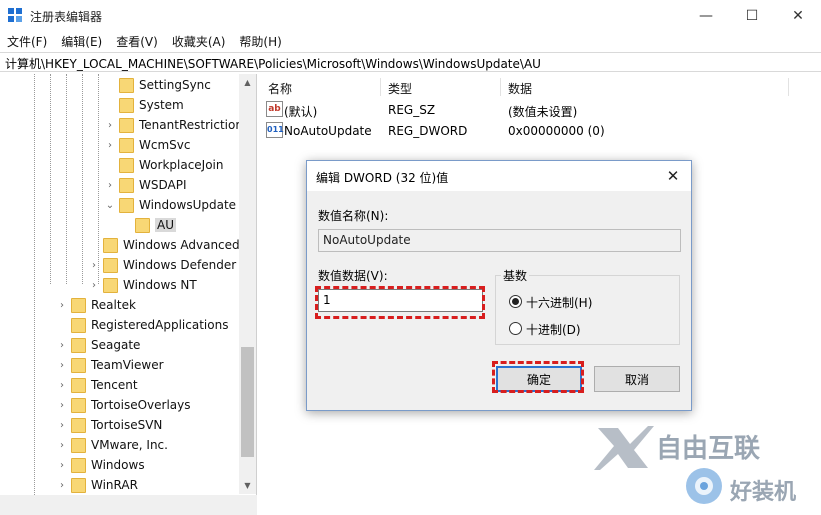  I want to click on hex-radio, so click(515, 301).